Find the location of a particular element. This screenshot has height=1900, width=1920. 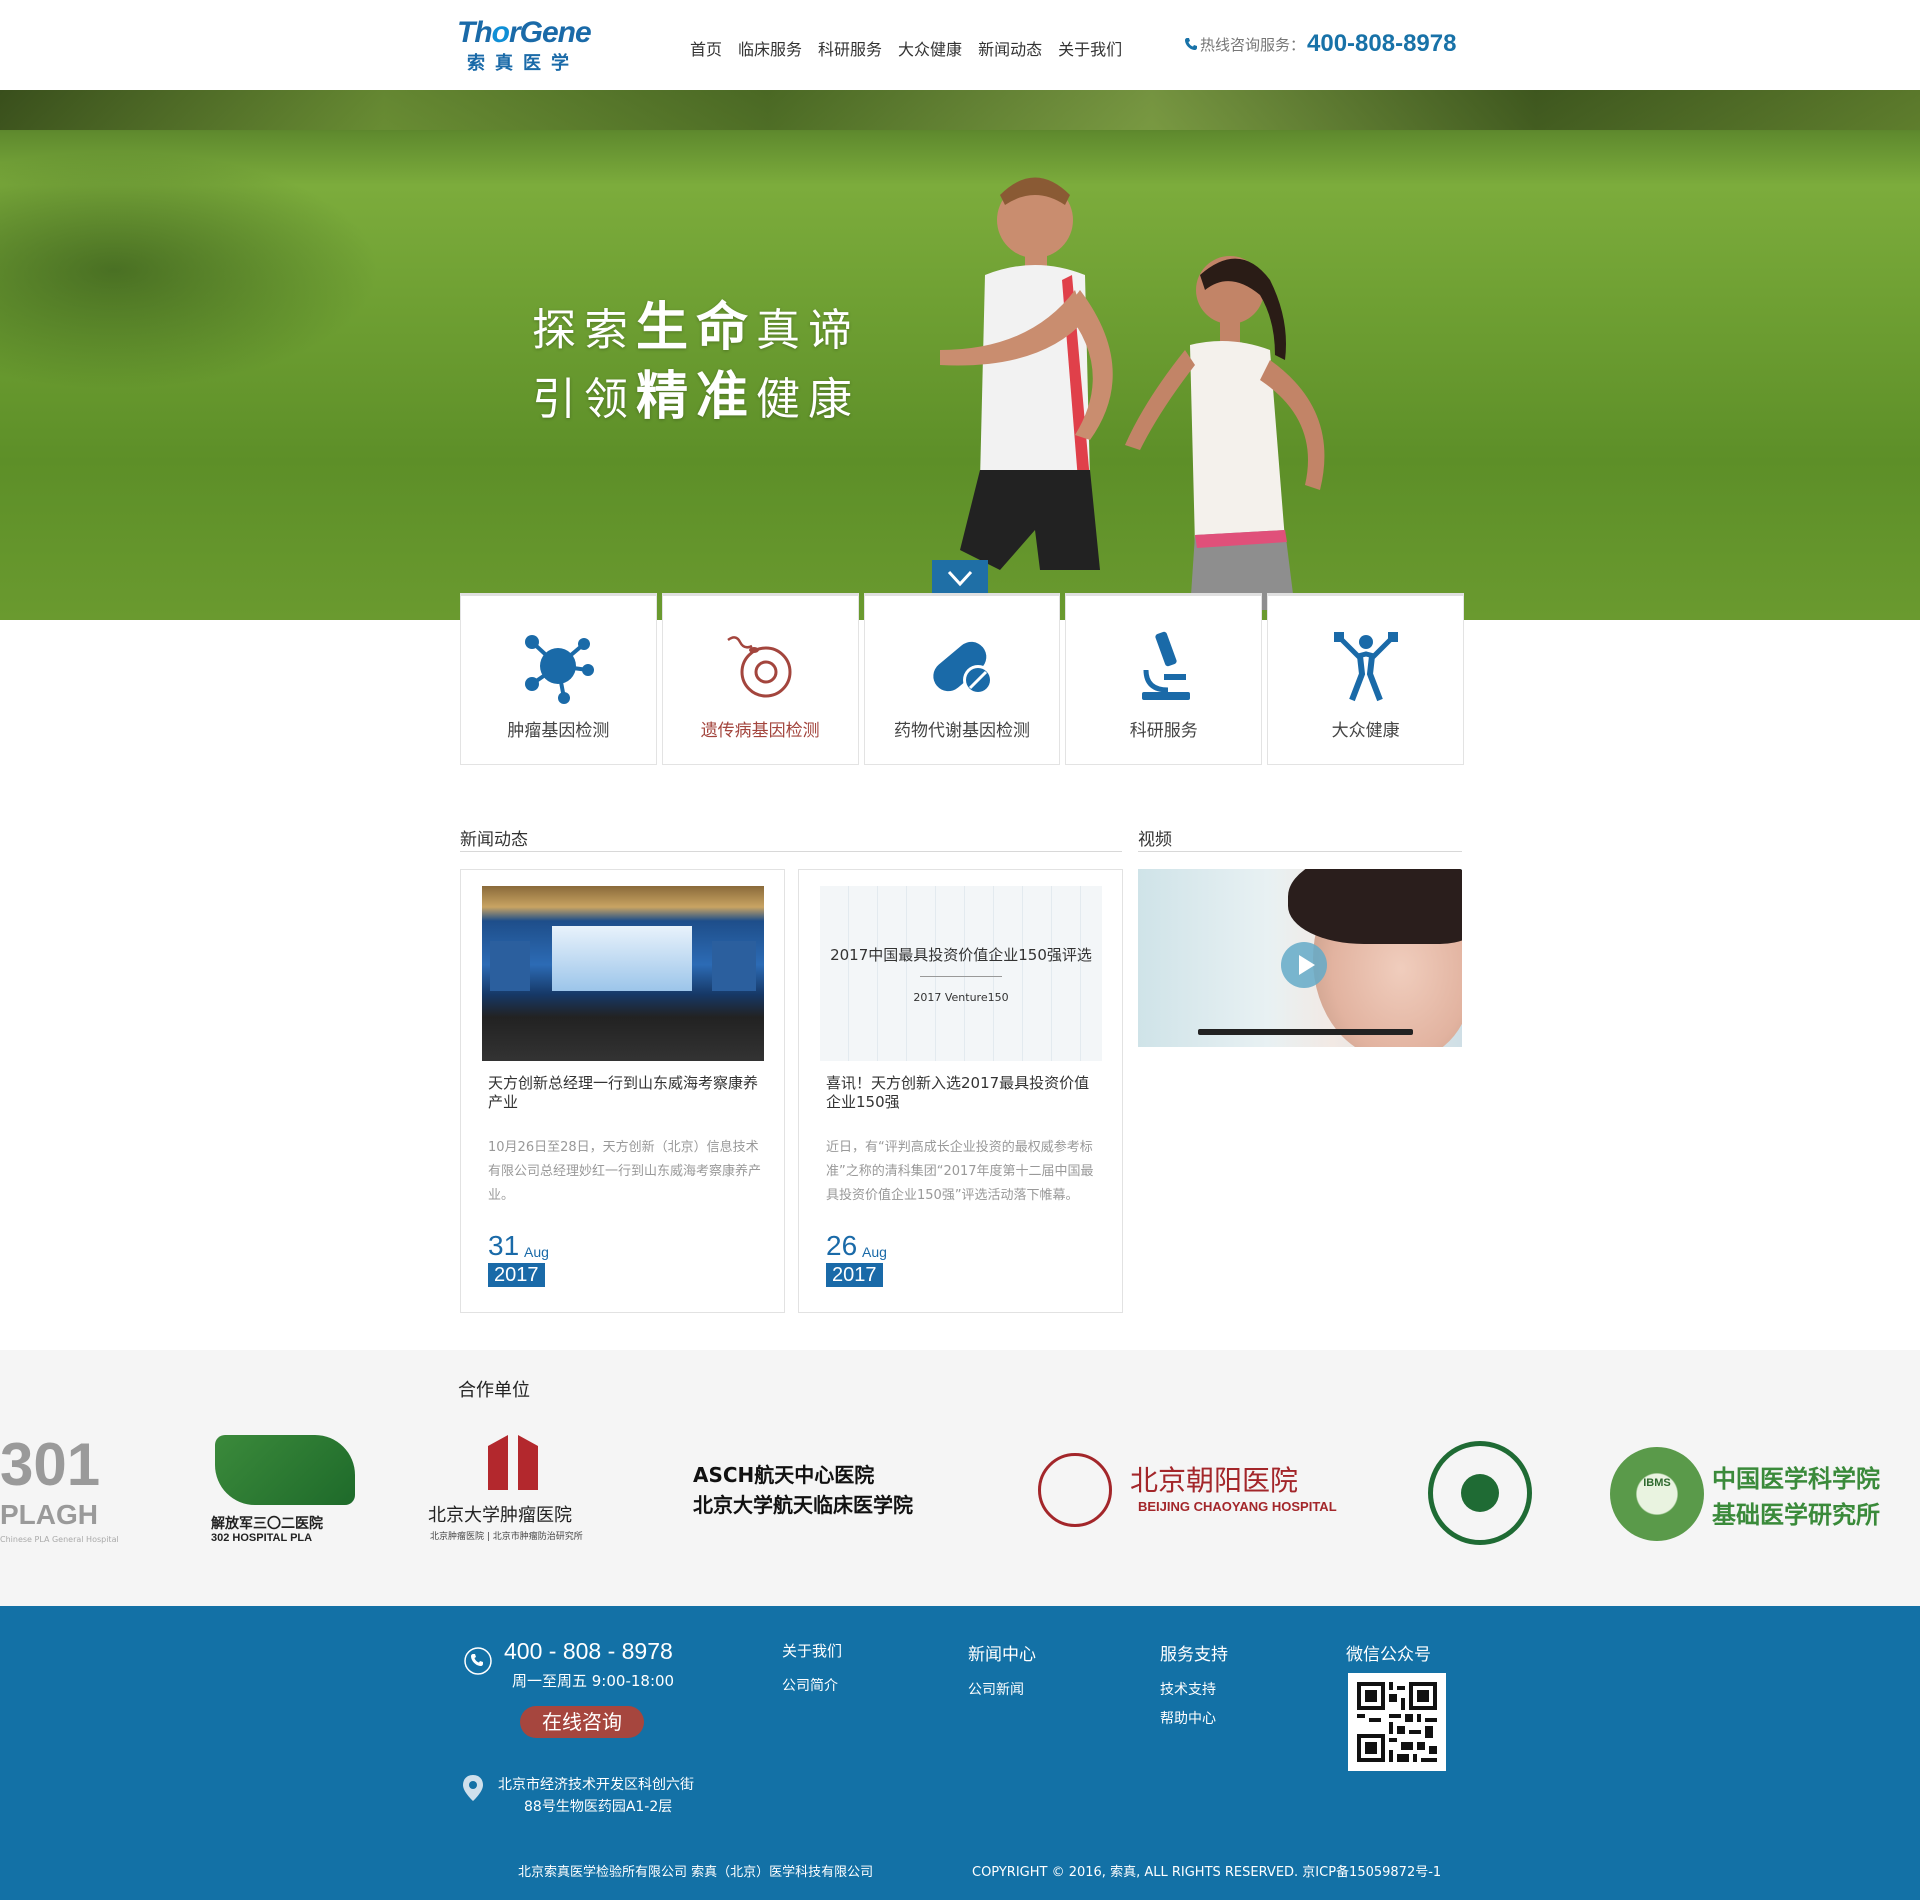

service-label: 药物代谢基因检测 is located at coordinates (961, 731).